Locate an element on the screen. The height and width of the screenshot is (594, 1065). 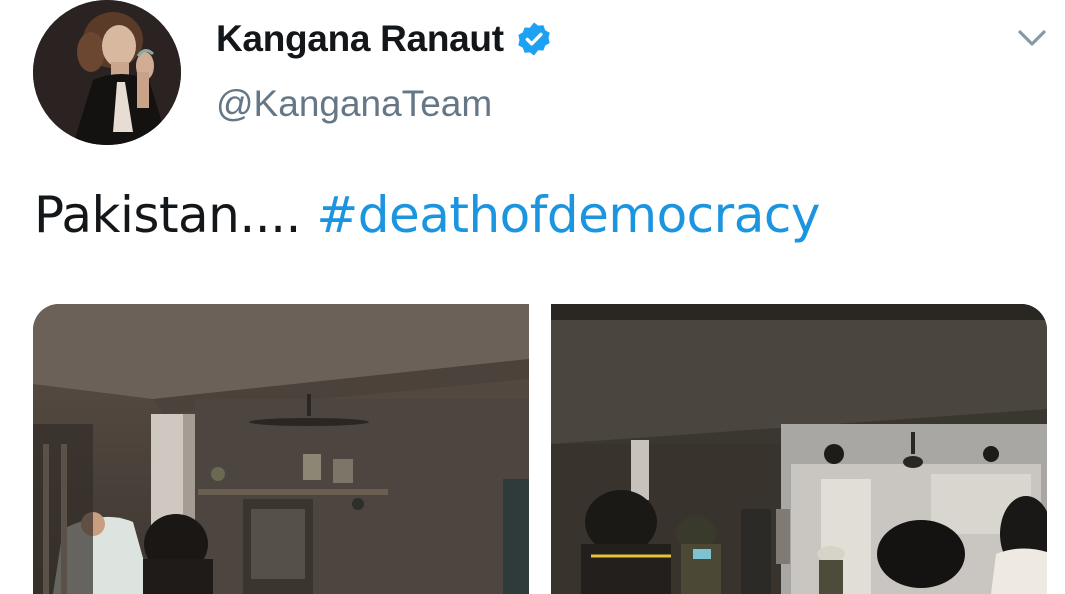
avatar is located at coordinates (107, 72).